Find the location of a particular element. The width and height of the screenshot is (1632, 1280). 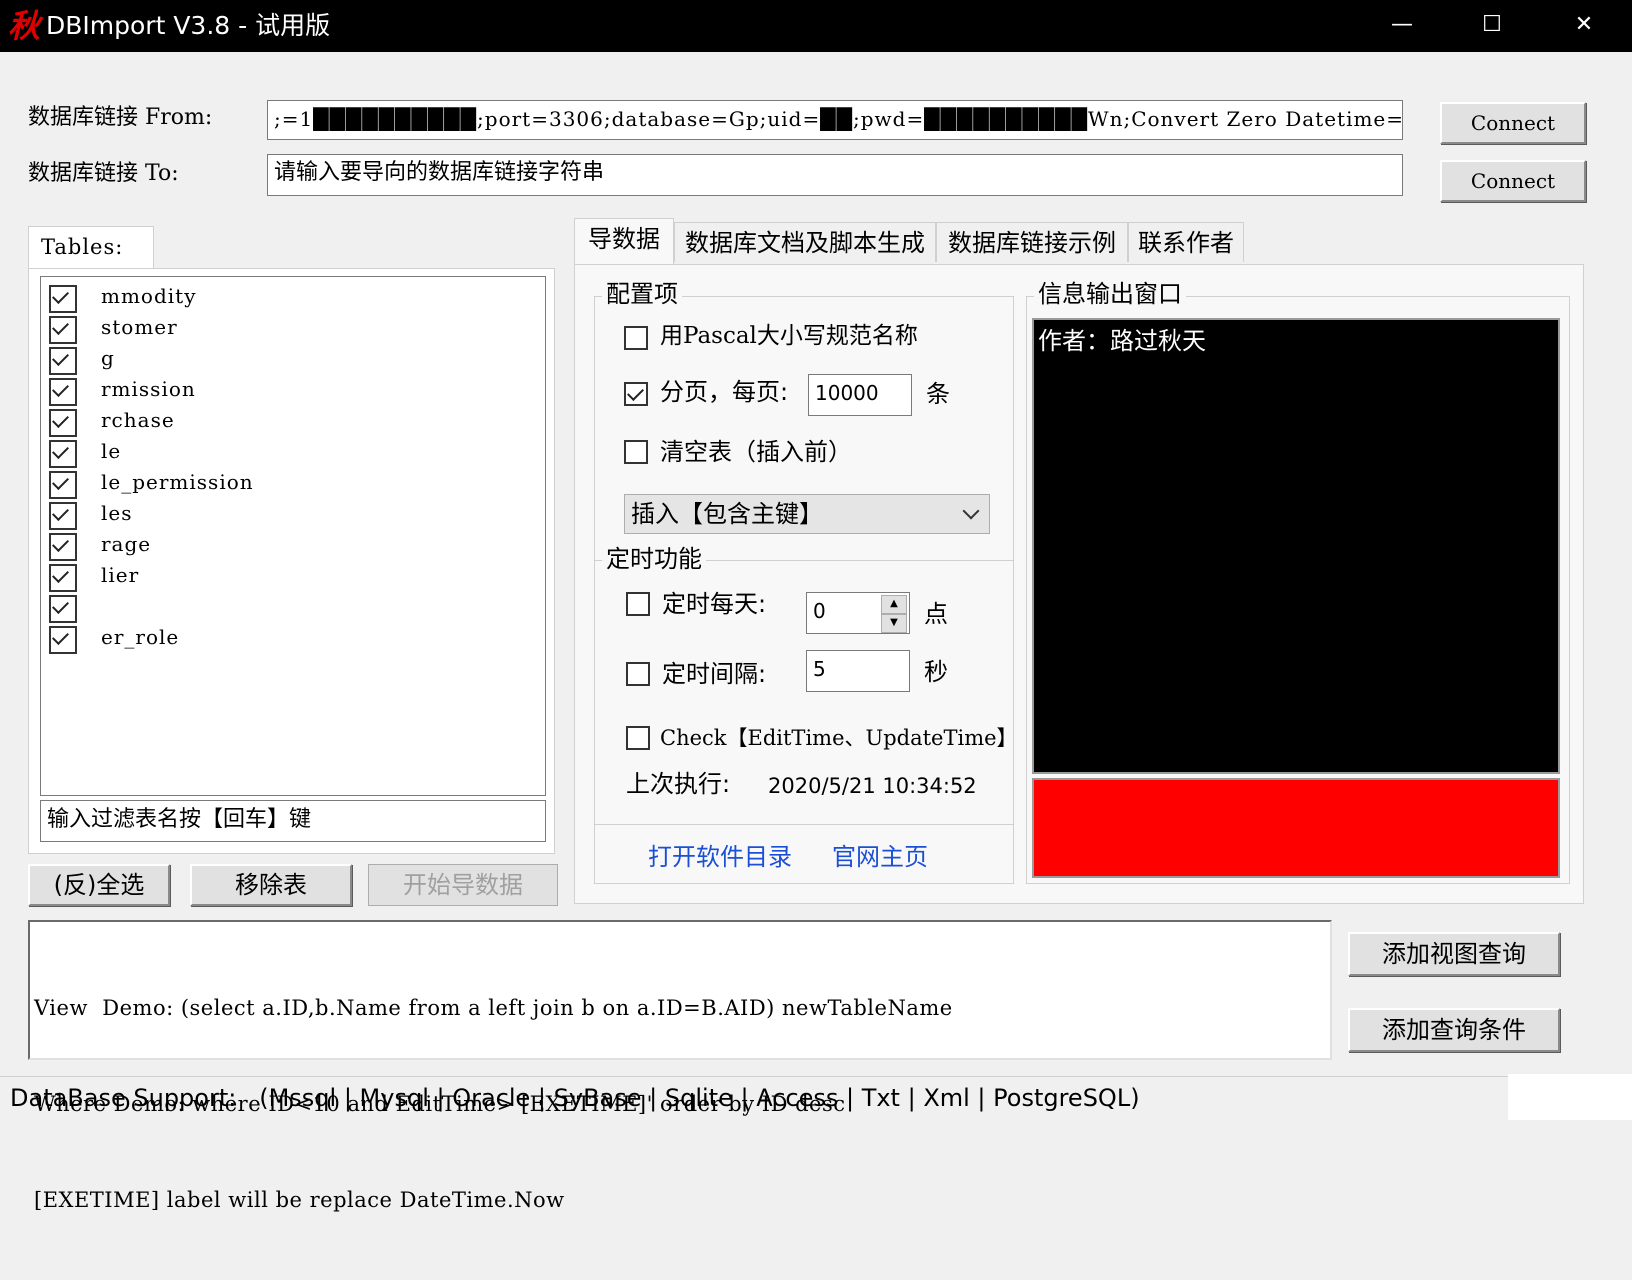

paging-label: 分页，每页: is located at coordinates (724, 392).